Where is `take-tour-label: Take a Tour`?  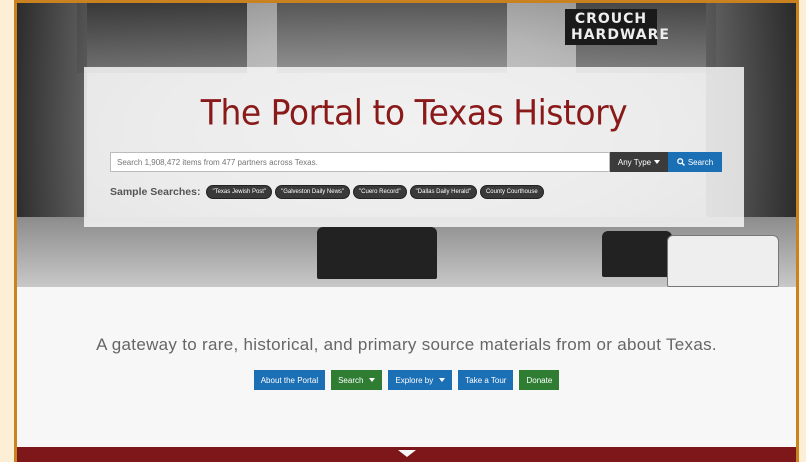
take-tour-label: Take a Tour is located at coordinates (486, 380).